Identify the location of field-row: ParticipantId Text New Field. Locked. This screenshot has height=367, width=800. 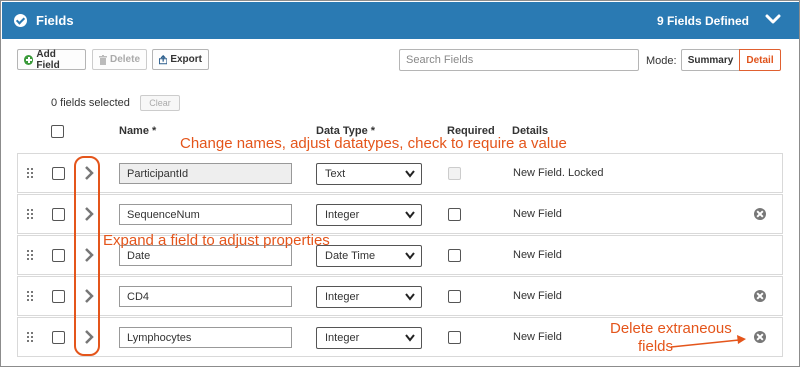
(400, 173).